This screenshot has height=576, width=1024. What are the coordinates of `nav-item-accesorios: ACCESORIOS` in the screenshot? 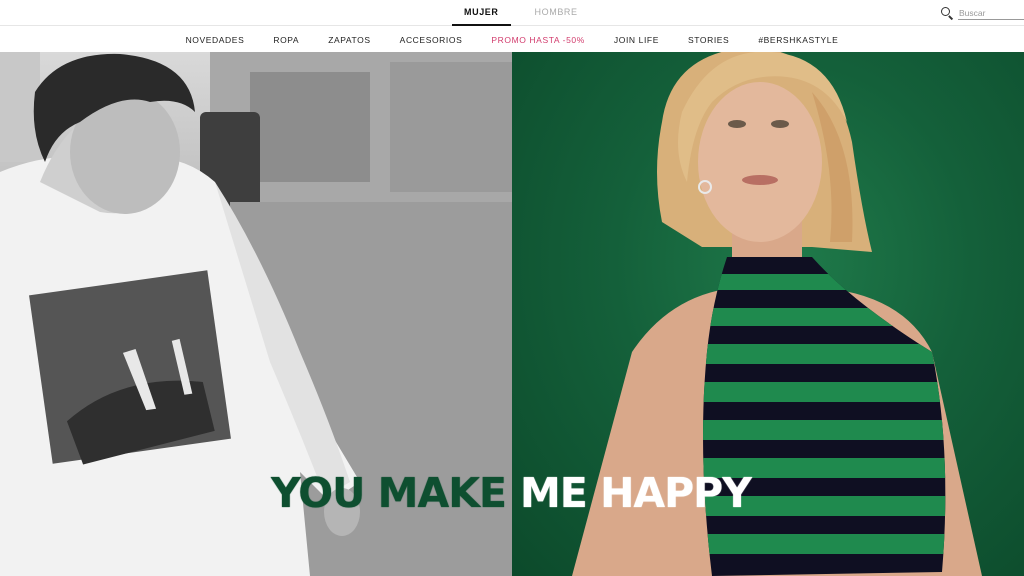 It's located at (431, 40).